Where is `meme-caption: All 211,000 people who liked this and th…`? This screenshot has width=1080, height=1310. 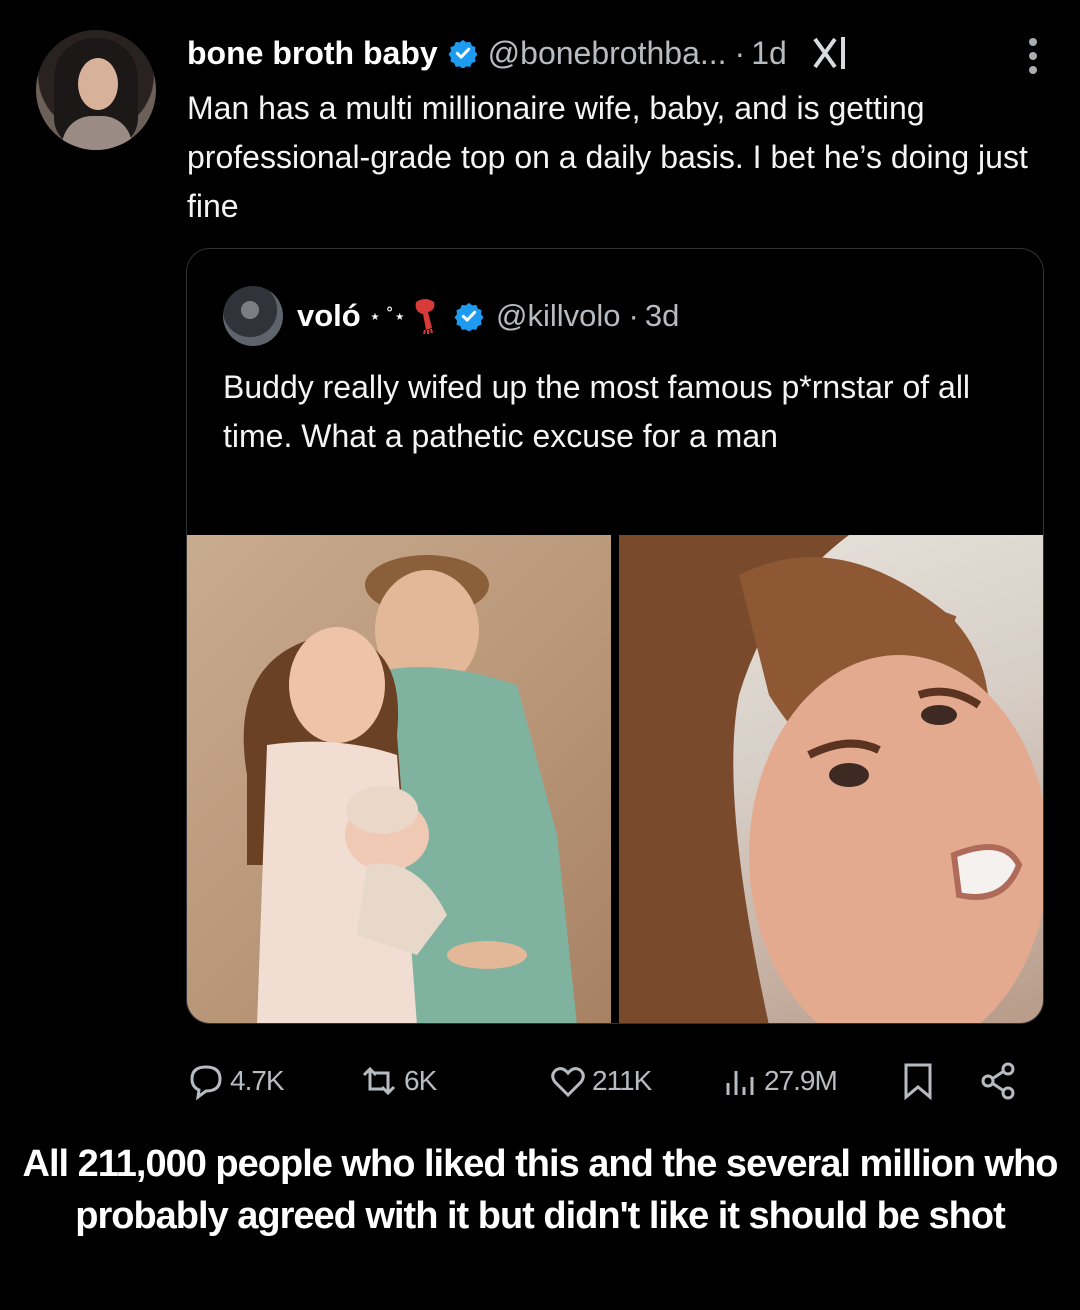 meme-caption: All 211,000 people who liked this and th… is located at coordinates (540, 1190).